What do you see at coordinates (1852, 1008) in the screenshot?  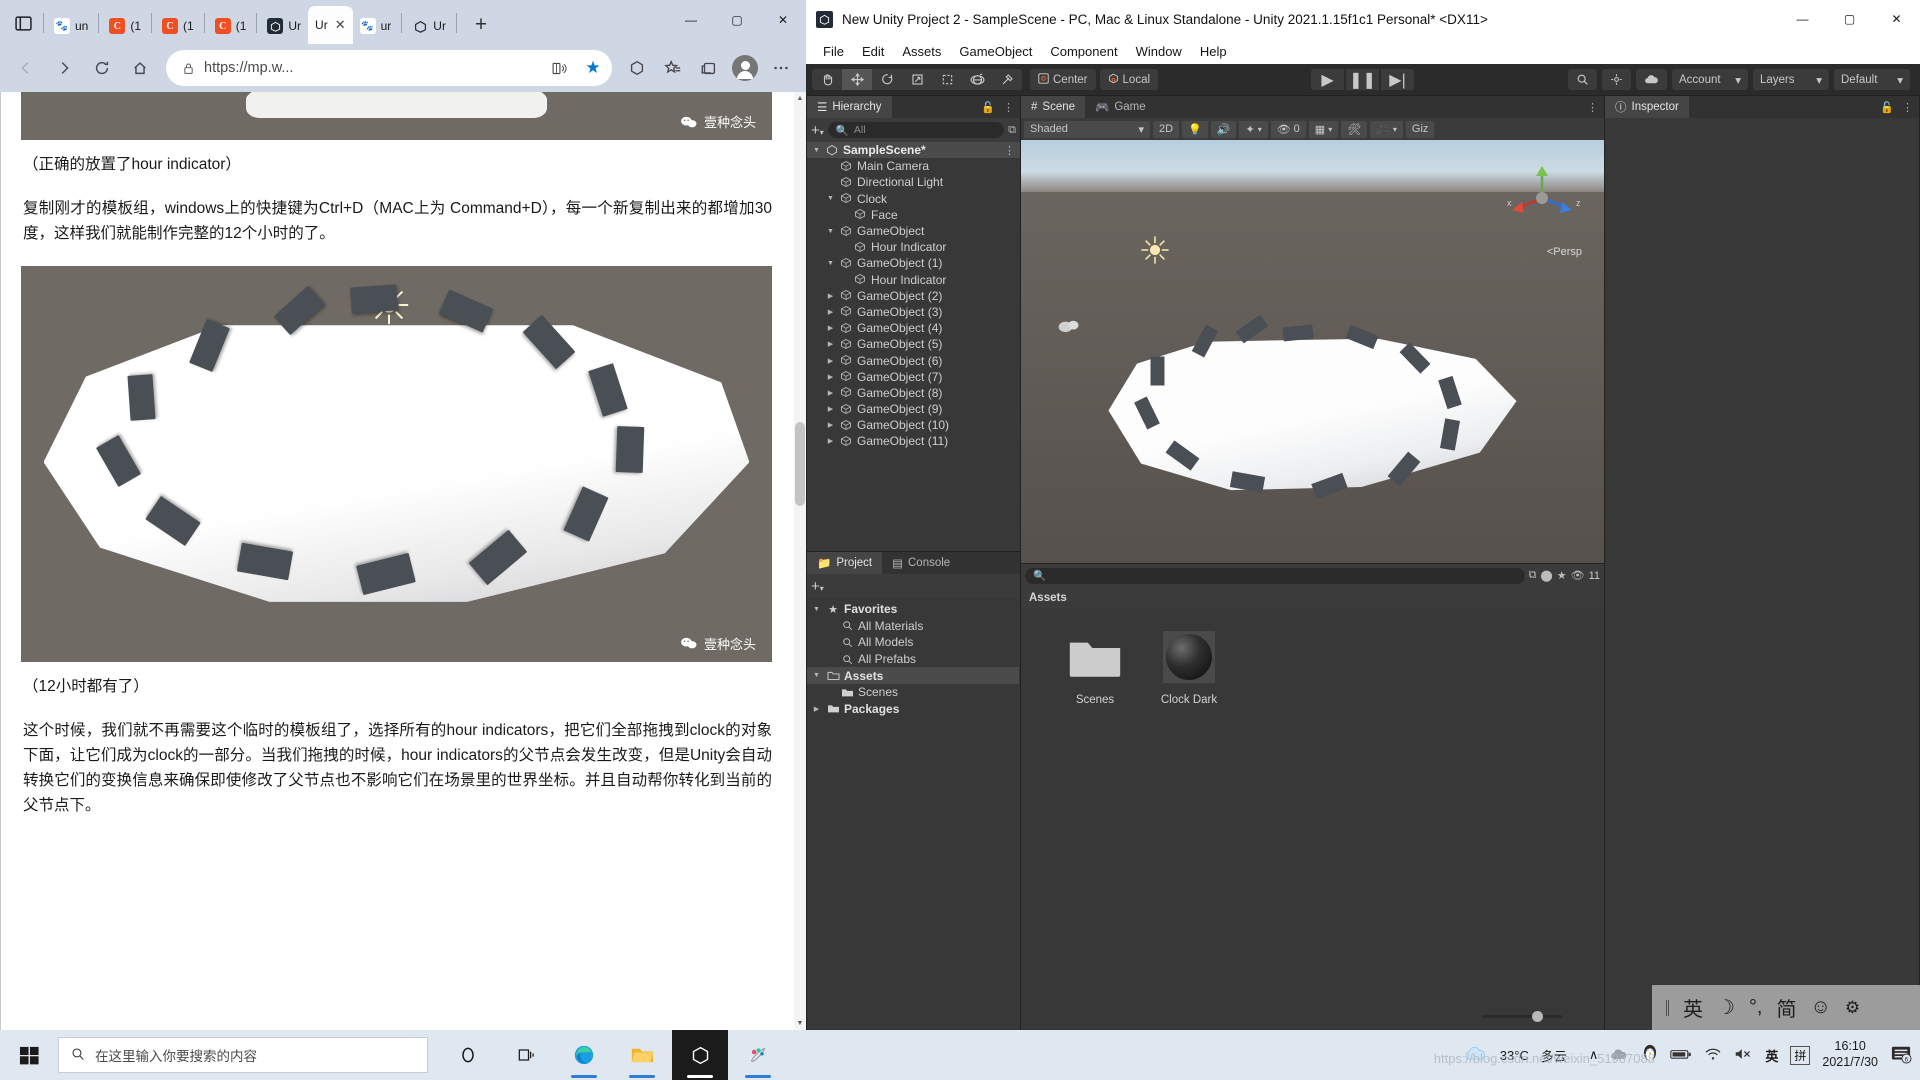 I see `gear-icon: ⚙` at bounding box center [1852, 1008].